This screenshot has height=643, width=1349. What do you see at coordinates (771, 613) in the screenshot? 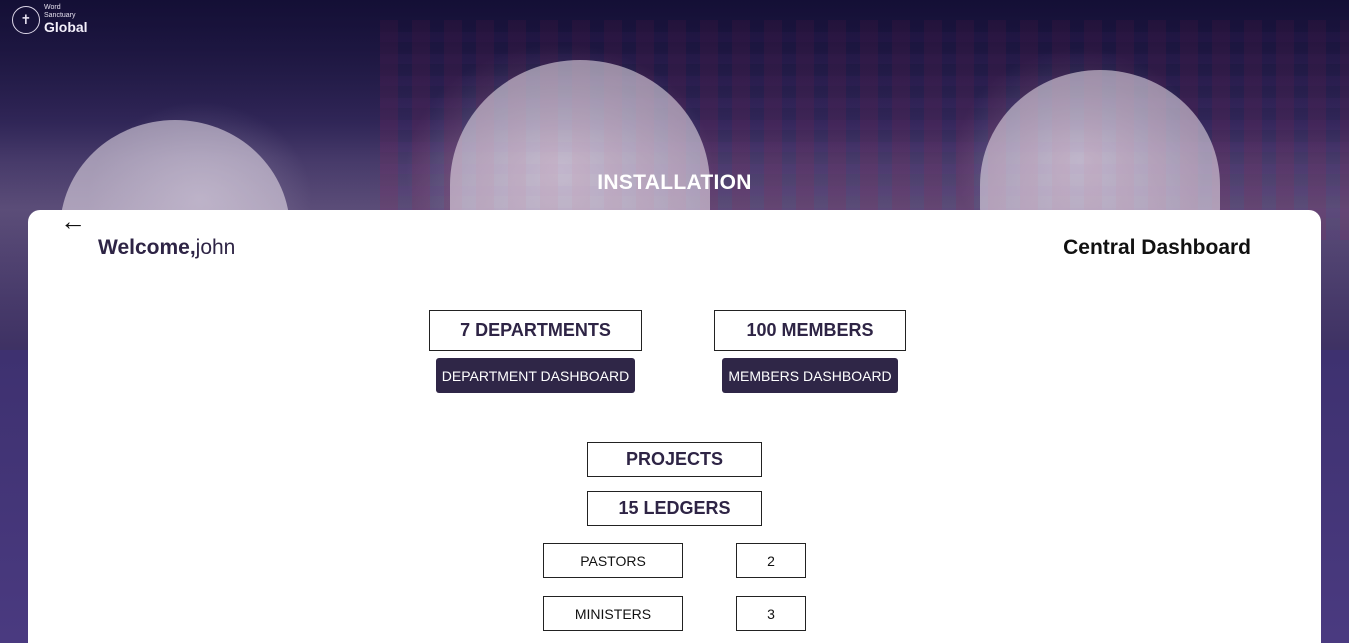
I see `role-count-ministers: 3` at bounding box center [771, 613].